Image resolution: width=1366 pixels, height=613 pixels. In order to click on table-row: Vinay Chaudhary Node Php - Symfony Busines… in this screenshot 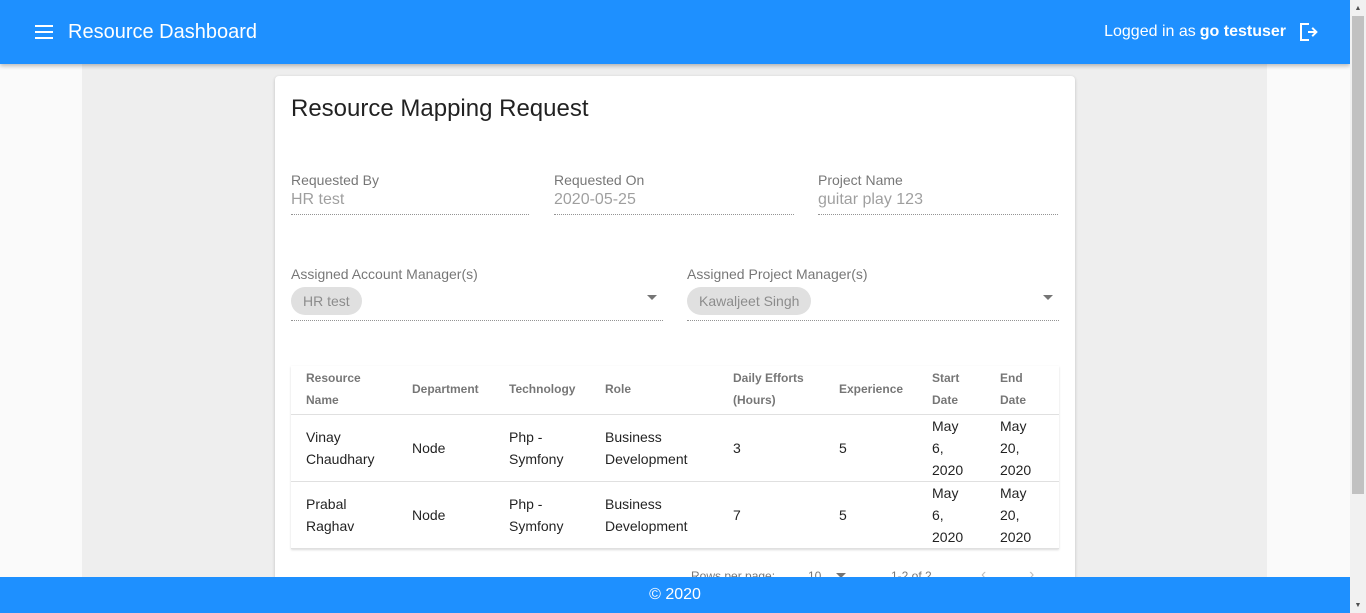, I will do `click(675, 448)`.